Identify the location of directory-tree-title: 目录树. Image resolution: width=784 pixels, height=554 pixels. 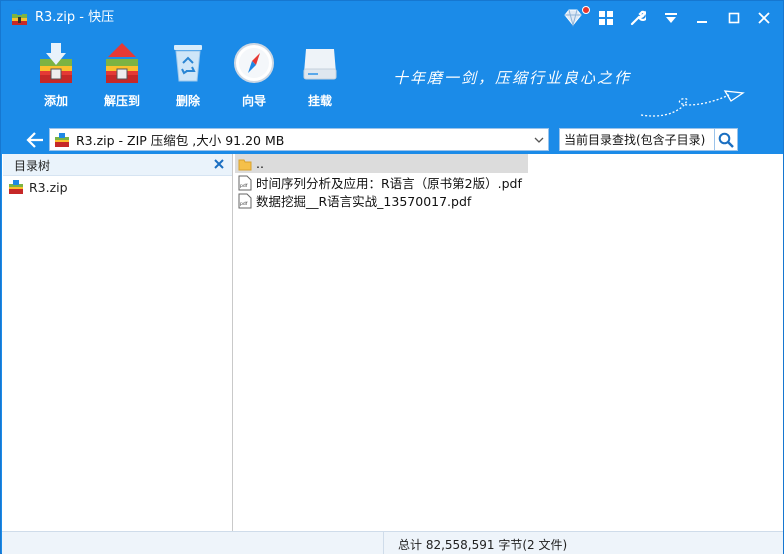
(32, 166).